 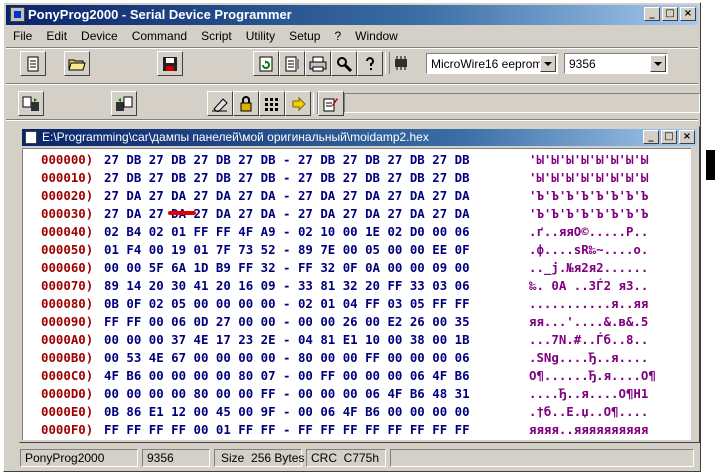 What do you see at coordinates (487, 64) in the screenshot?
I see `device-family-value: MicroWire16 eeprom` at bounding box center [487, 64].